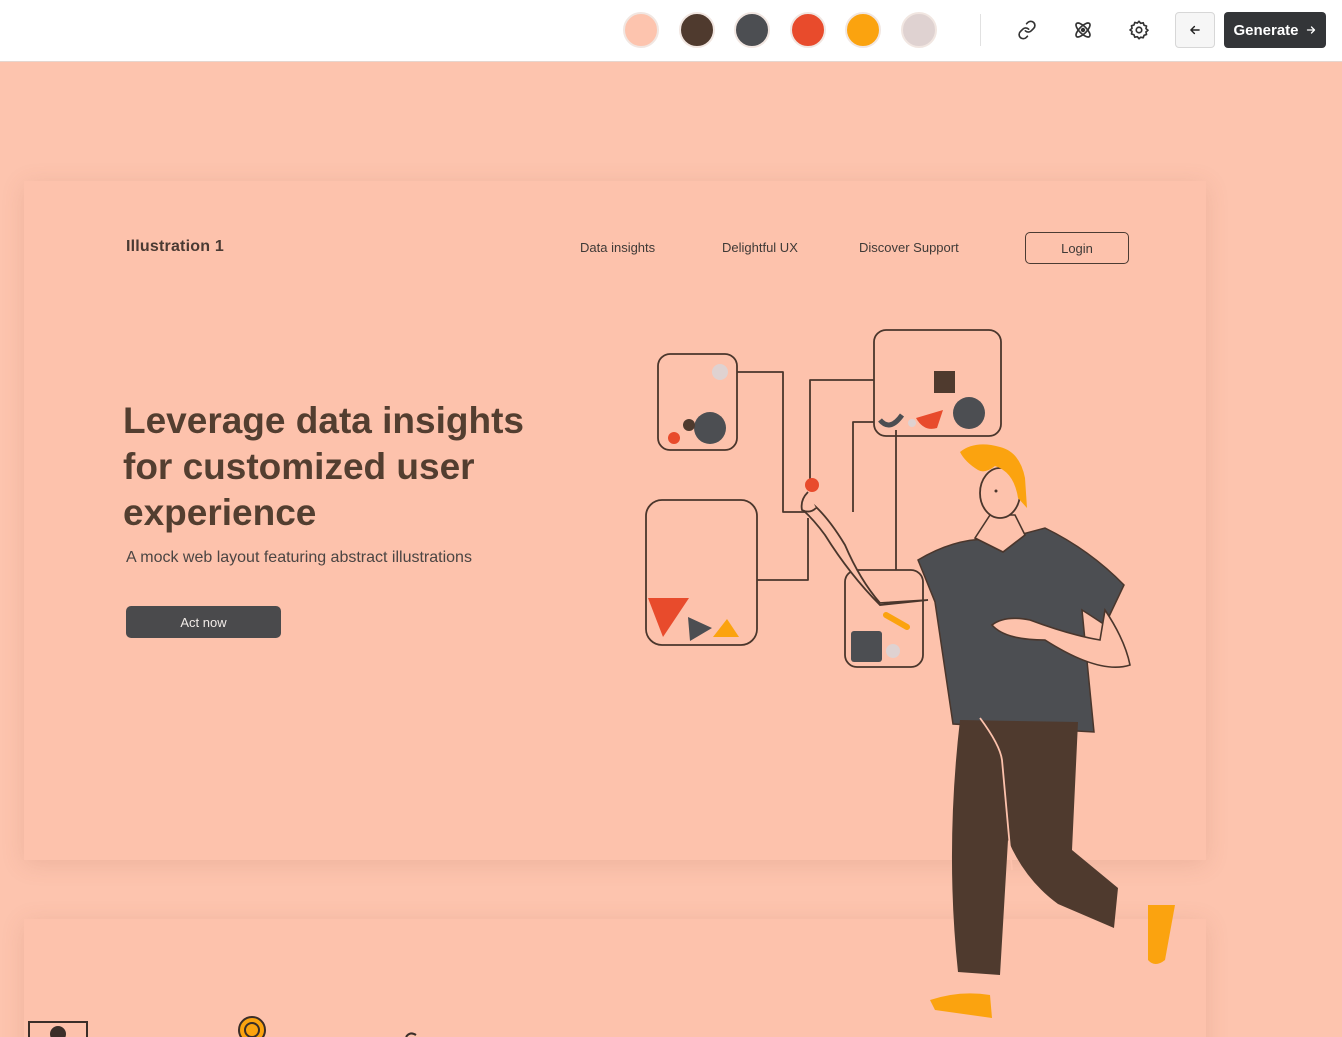 Image resolution: width=1342 pixels, height=1037 pixels. I want to click on brand-logo: Illustration 1, so click(175, 247).